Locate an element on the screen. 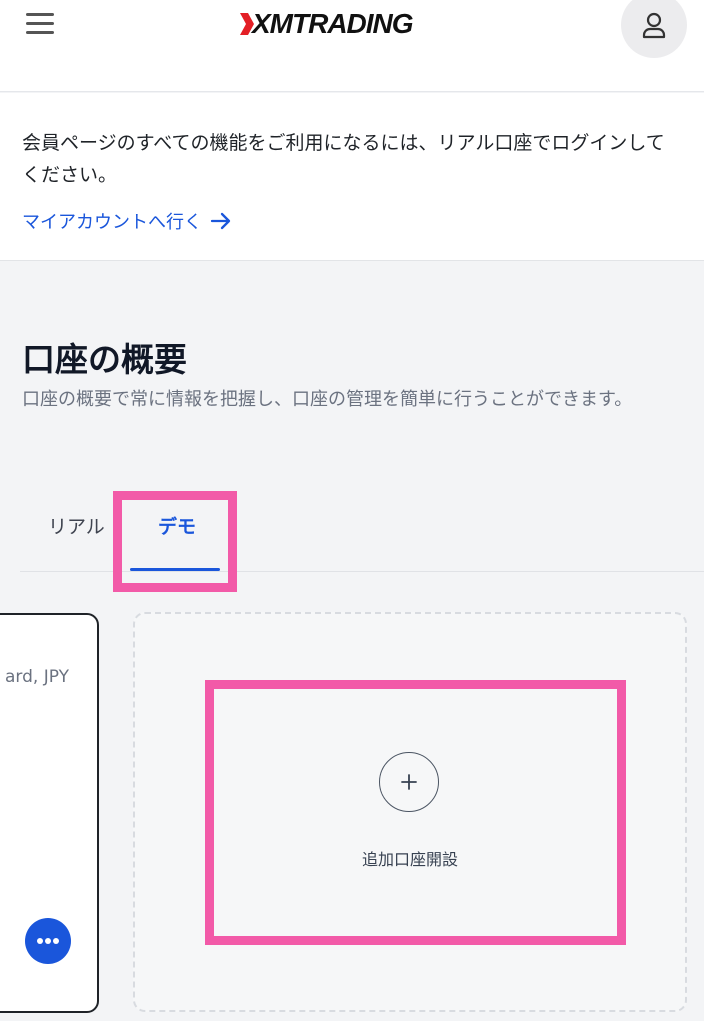  page-description: 口座の概要で常に情報を把握し、口座の管理を簡単に行うことができます。 is located at coordinates (327, 399).